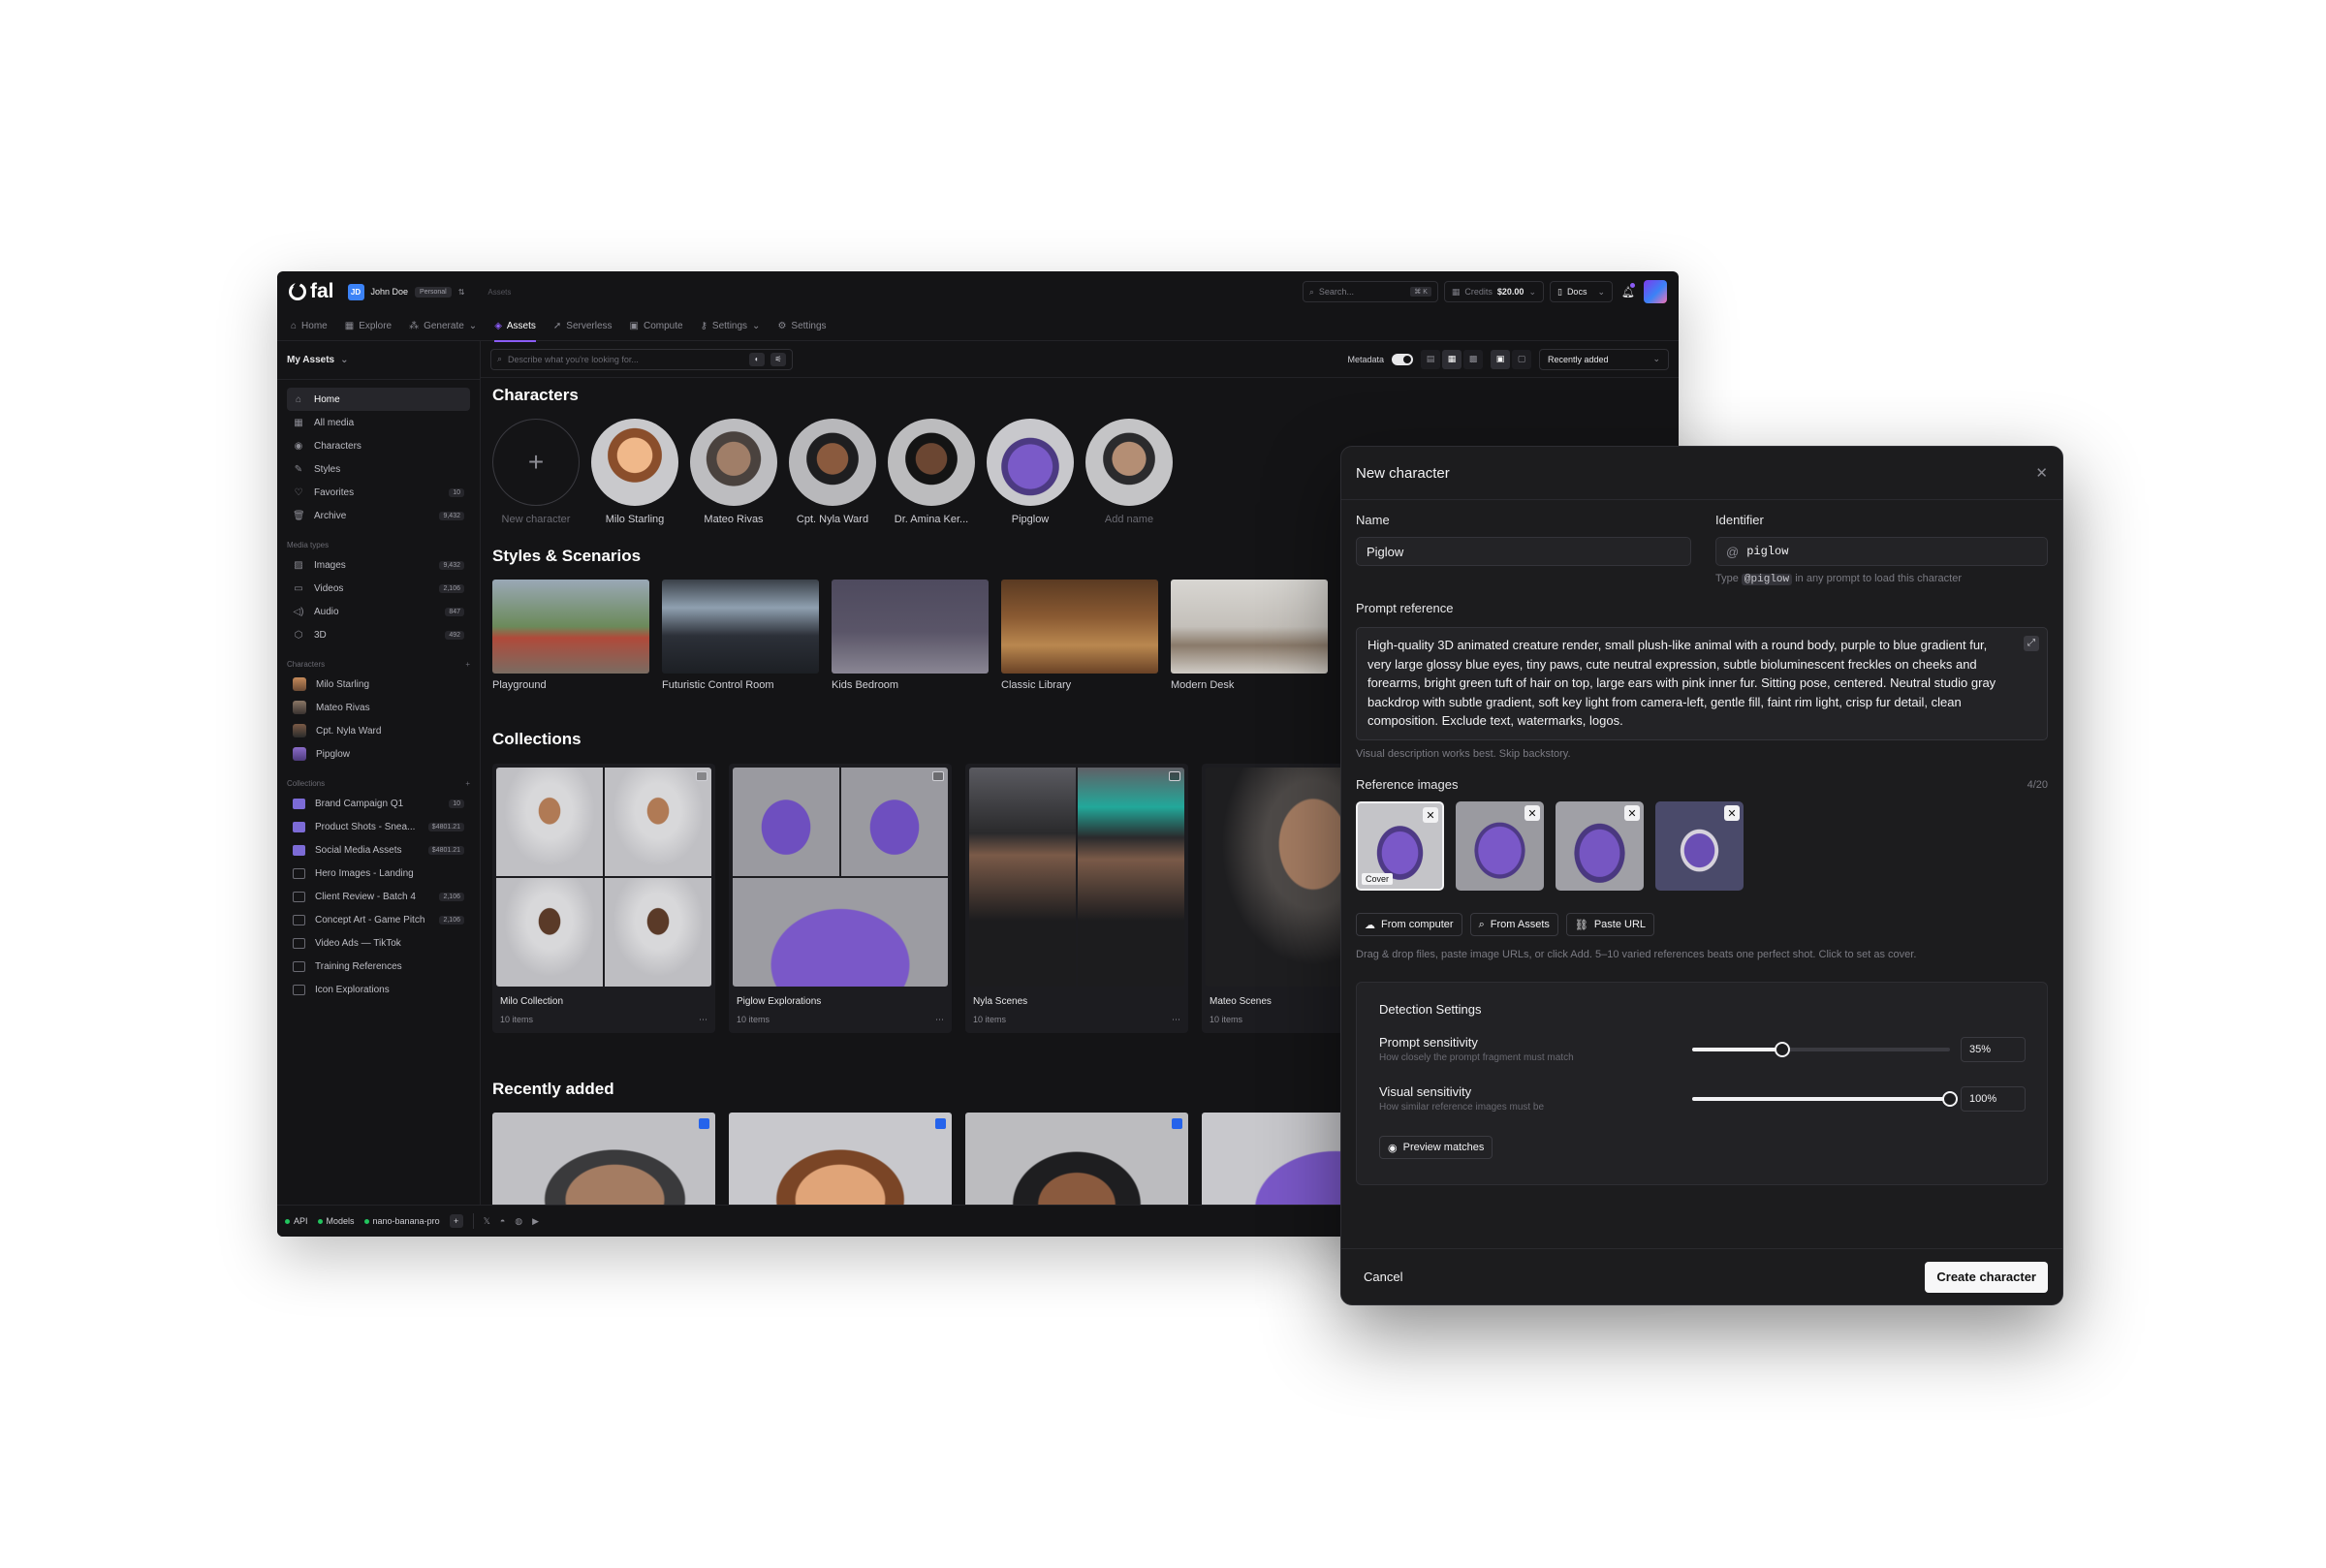  Describe the element at coordinates (2041, 473) in the screenshot. I see `close-icon: ✕` at that location.